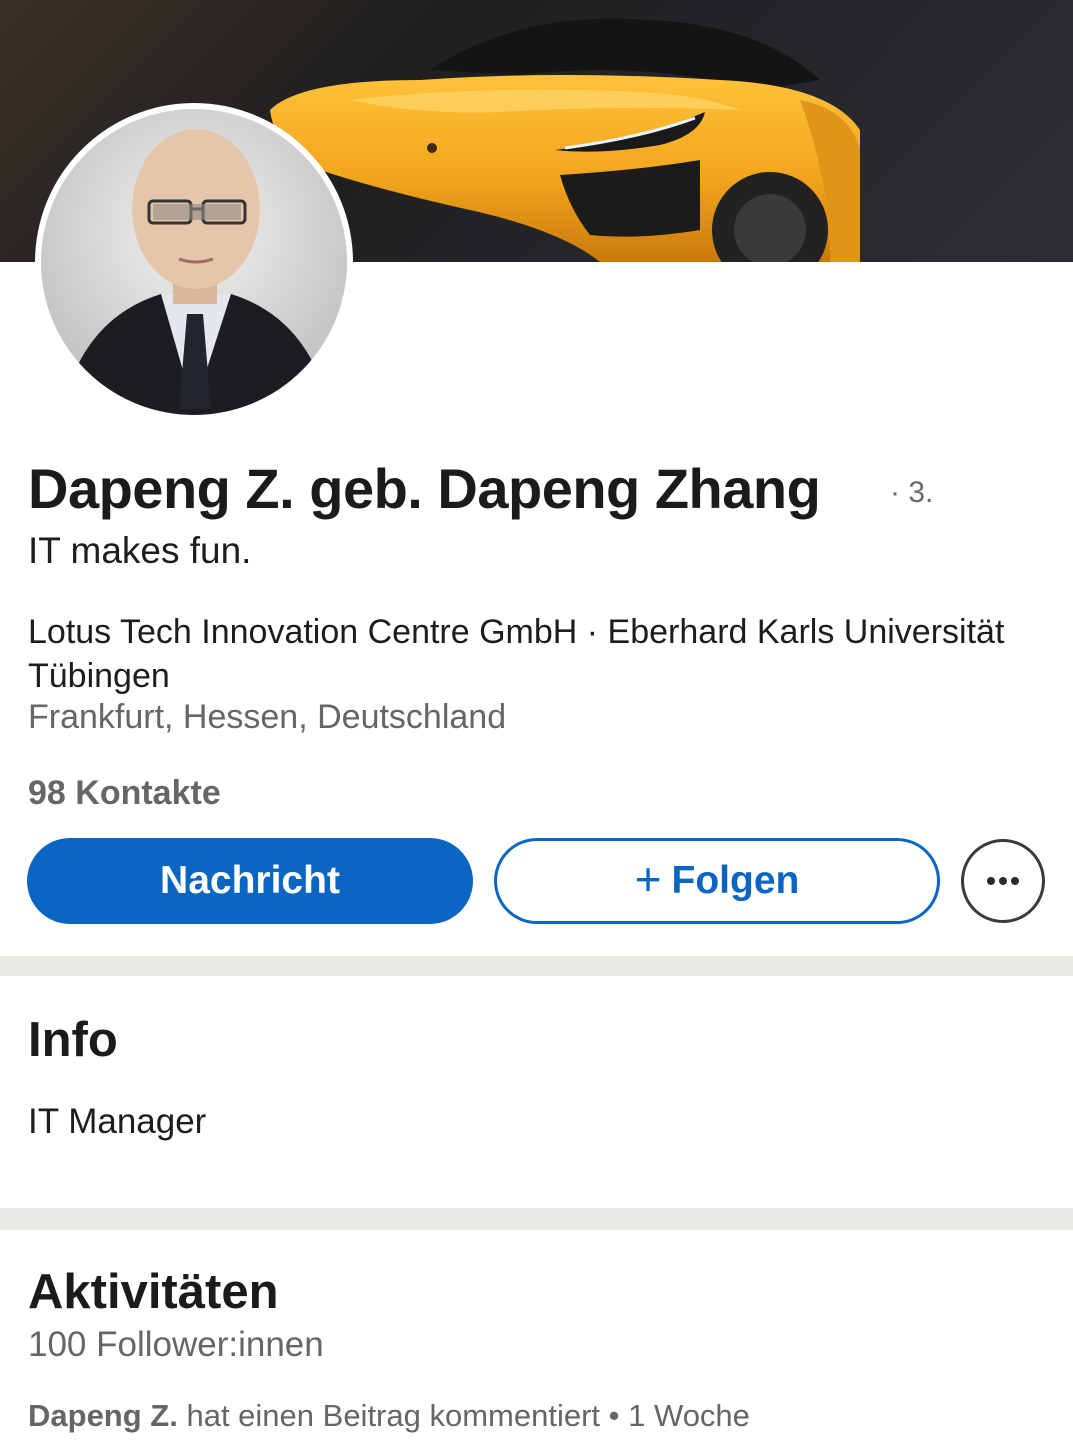 The image size is (1073, 1456). I want to click on info-text: IT Manager, so click(117, 1121).